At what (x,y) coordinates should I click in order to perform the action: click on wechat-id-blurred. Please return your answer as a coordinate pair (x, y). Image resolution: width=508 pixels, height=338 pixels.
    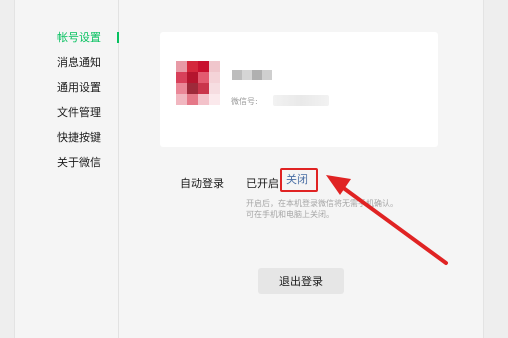
    Looking at the image, I should click on (301, 100).